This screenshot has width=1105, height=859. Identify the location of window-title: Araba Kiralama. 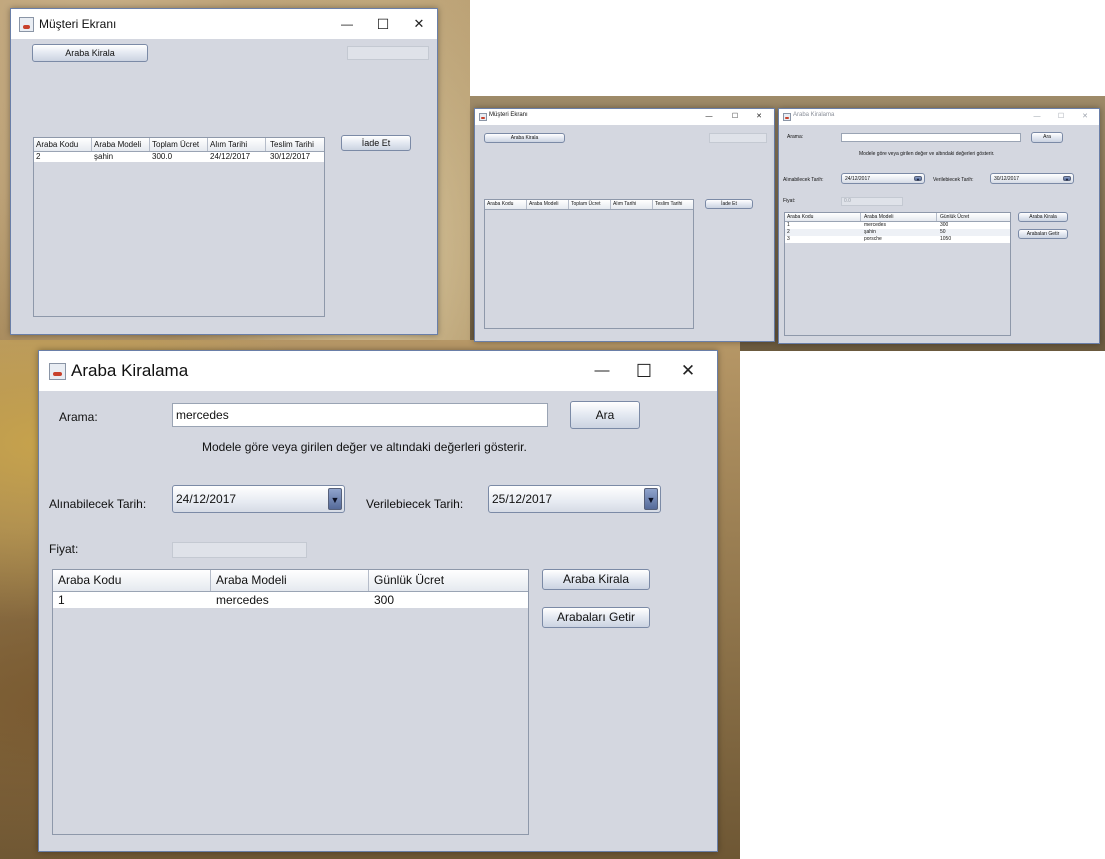
(814, 115).